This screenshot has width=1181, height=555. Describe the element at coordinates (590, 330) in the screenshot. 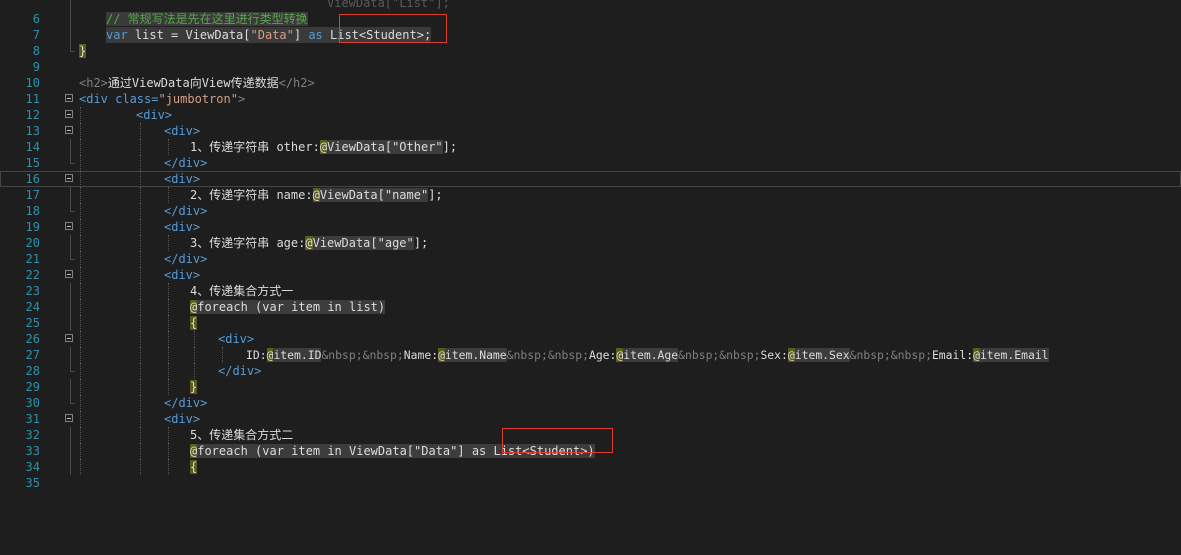

I see `code-line: 26 {` at that location.